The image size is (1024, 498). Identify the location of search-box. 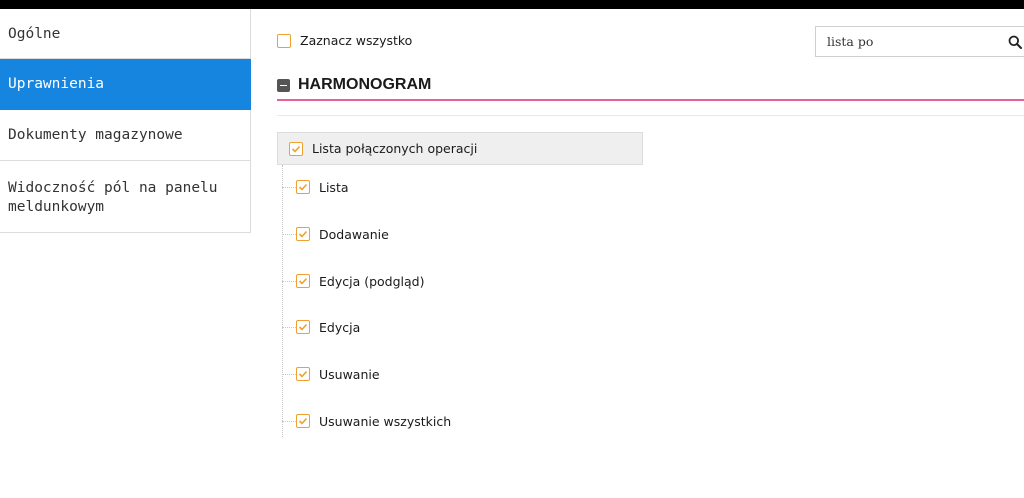
(919, 41).